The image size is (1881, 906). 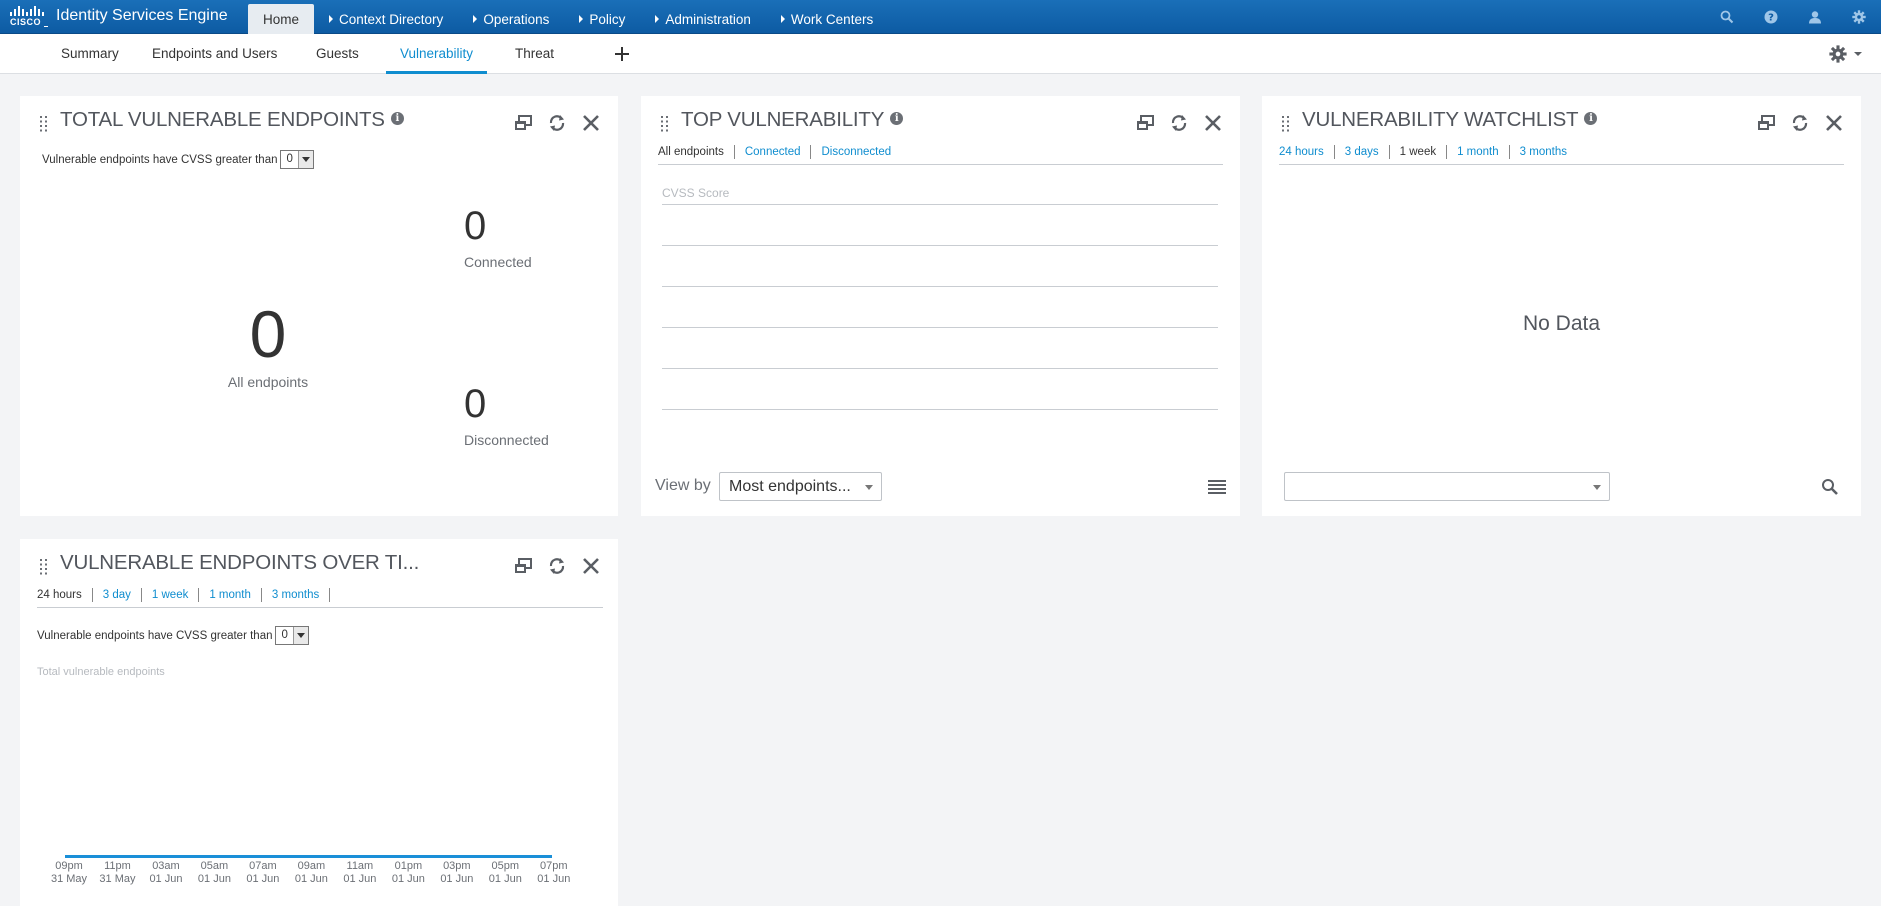 I want to click on nav-policy: Policy, so click(x=602, y=19).